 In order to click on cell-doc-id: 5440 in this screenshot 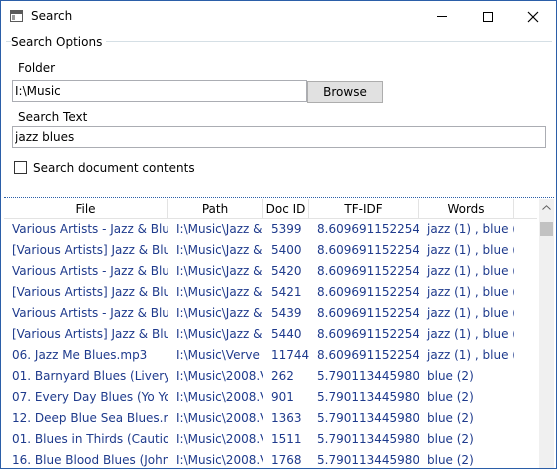, I will do `click(286, 334)`.